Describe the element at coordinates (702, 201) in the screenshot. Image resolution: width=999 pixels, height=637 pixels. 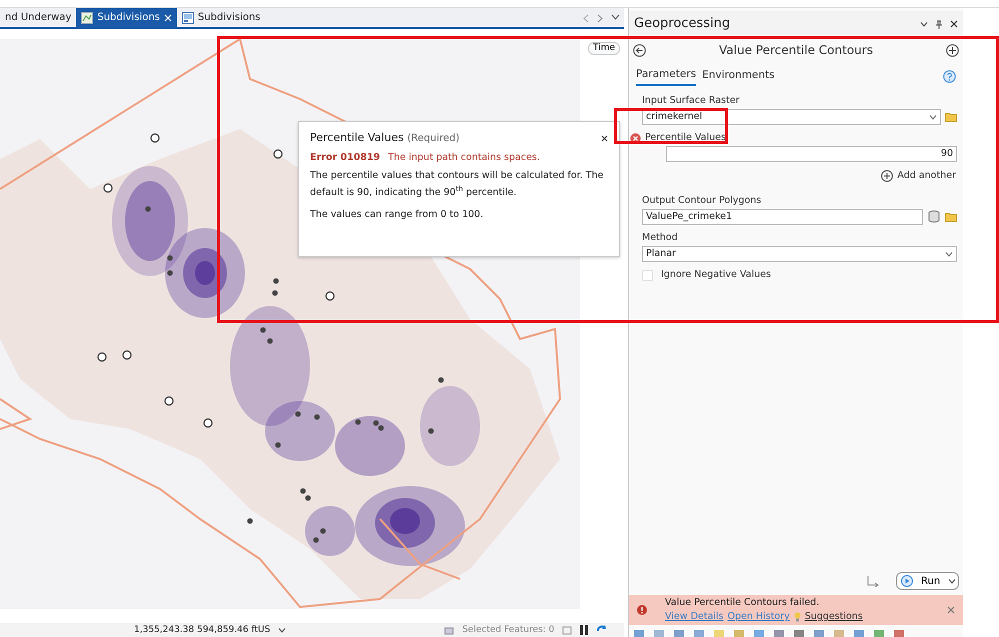
I see `field-label: Output Contour Polygons` at that location.